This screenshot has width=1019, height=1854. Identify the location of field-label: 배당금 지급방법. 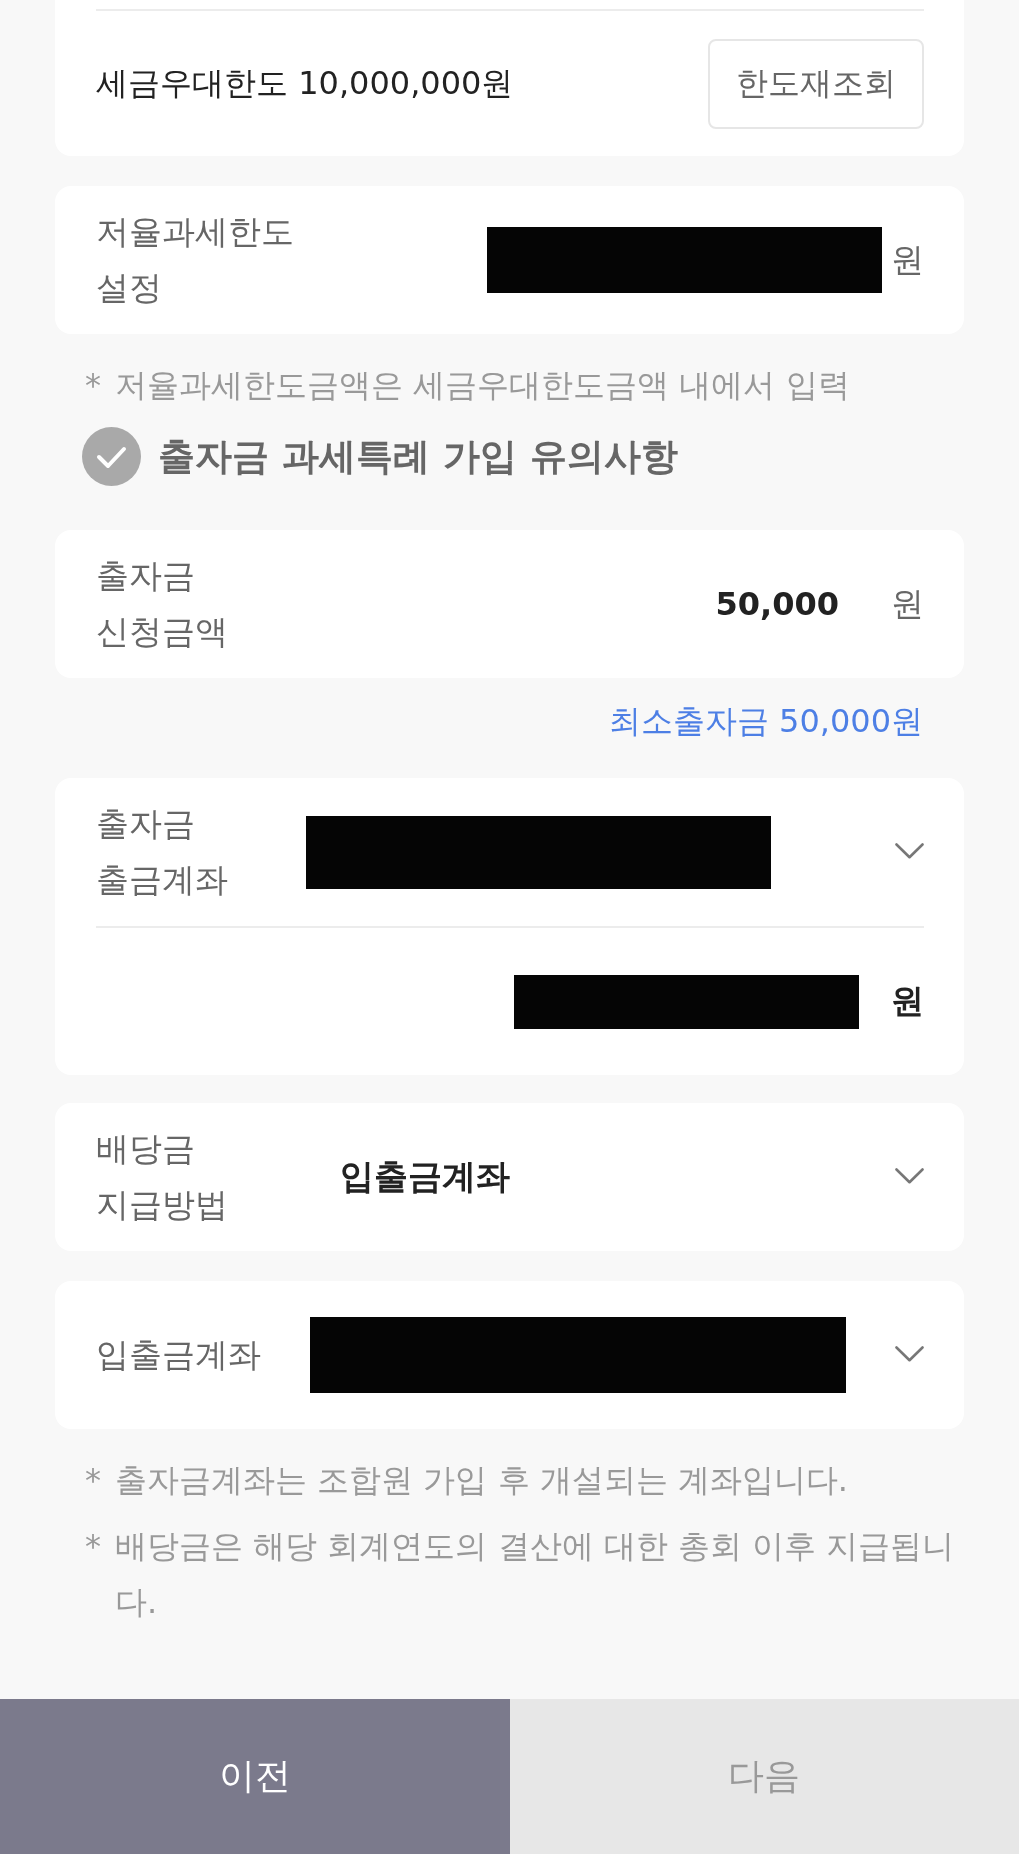
(162, 1177).